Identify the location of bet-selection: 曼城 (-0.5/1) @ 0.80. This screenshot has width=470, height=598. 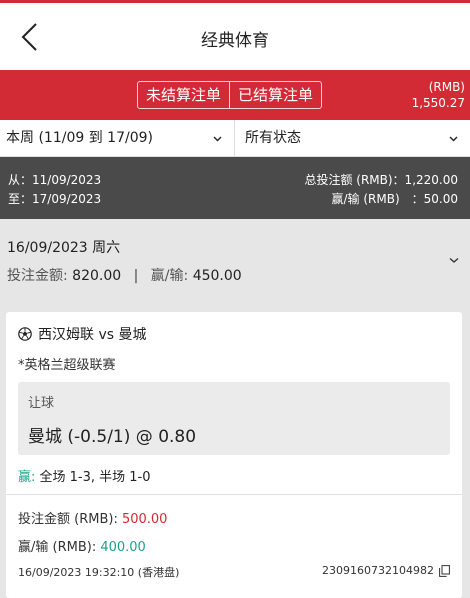
(112, 437).